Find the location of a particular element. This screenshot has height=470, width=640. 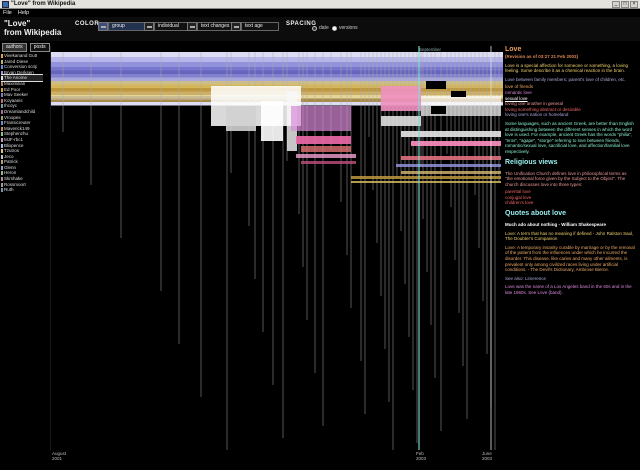

color-option-group: group is located at coordinates (122, 26).